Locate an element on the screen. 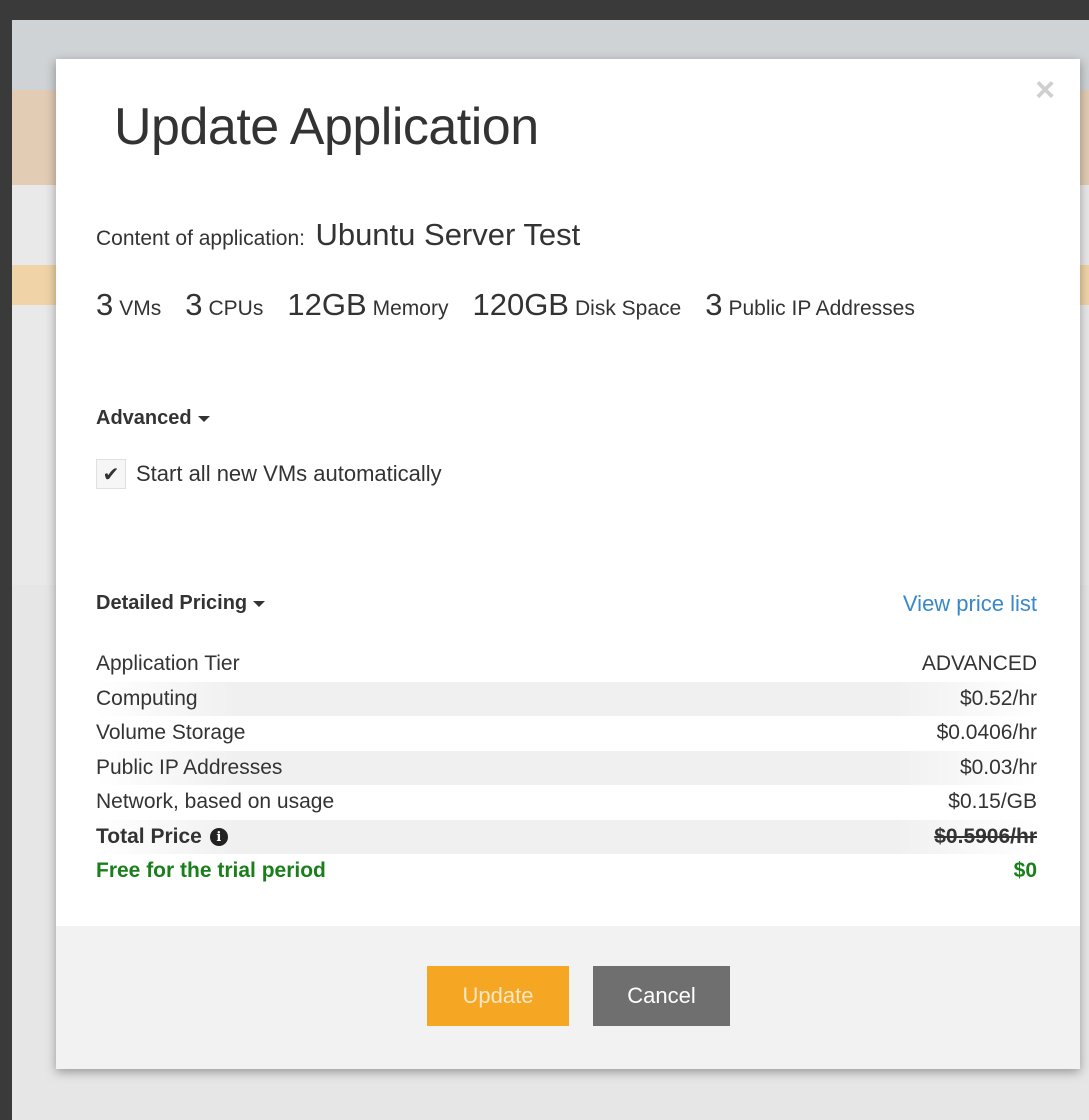 The height and width of the screenshot is (1120, 1089). resource-public-ips: 3 Public IP Addresses is located at coordinates (810, 305).